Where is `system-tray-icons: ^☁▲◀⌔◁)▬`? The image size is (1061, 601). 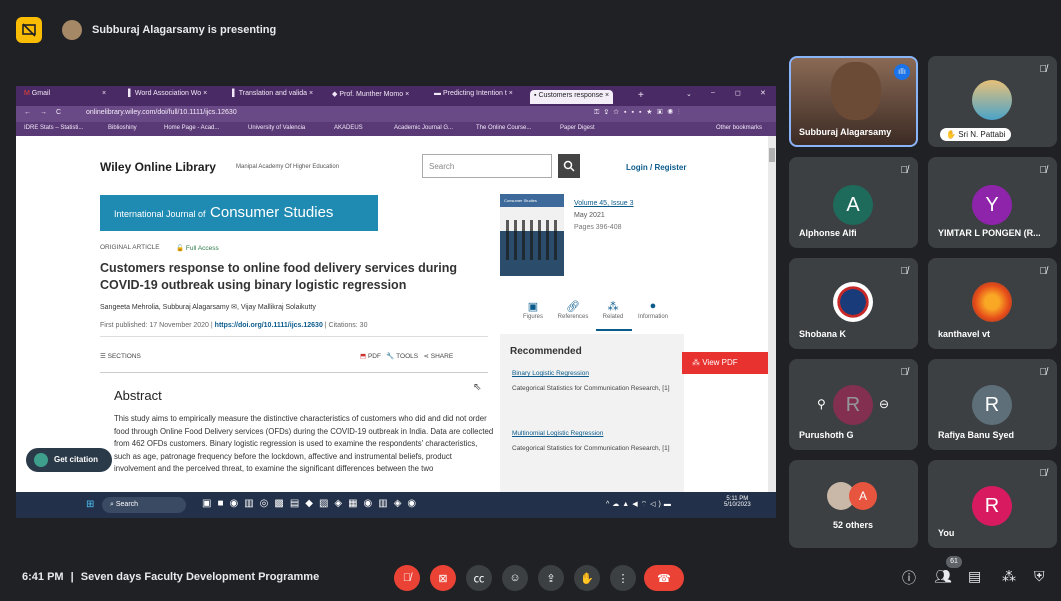 system-tray-icons: ^☁▲◀⌔◁)▬ is located at coordinates (640, 504).